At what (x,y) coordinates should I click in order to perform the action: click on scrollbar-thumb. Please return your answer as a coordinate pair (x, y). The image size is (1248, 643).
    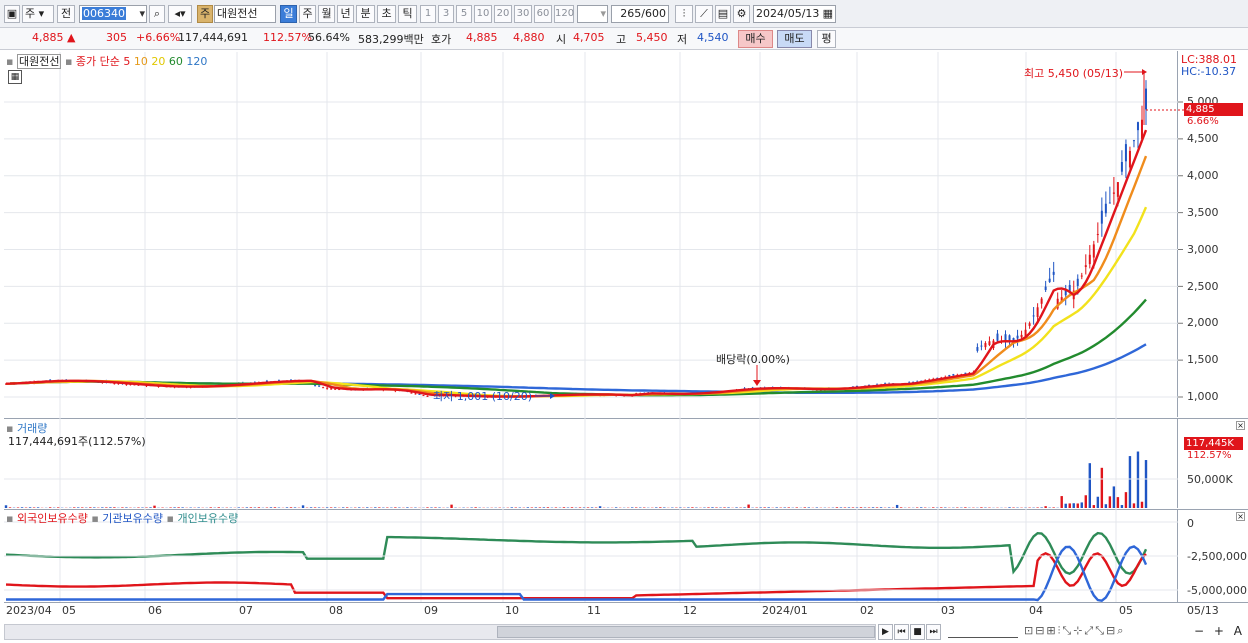
    Looking at the image, I should click on (686, 632).